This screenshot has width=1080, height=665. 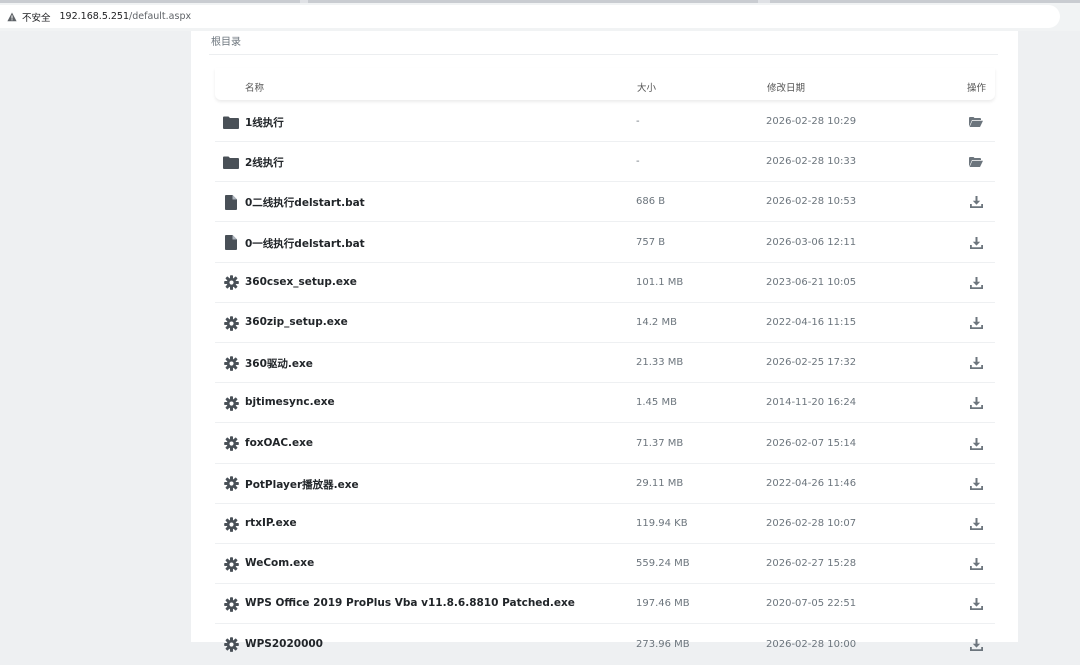 I want to click on file-size: 29.11 MB, so click(x=660, y=483).